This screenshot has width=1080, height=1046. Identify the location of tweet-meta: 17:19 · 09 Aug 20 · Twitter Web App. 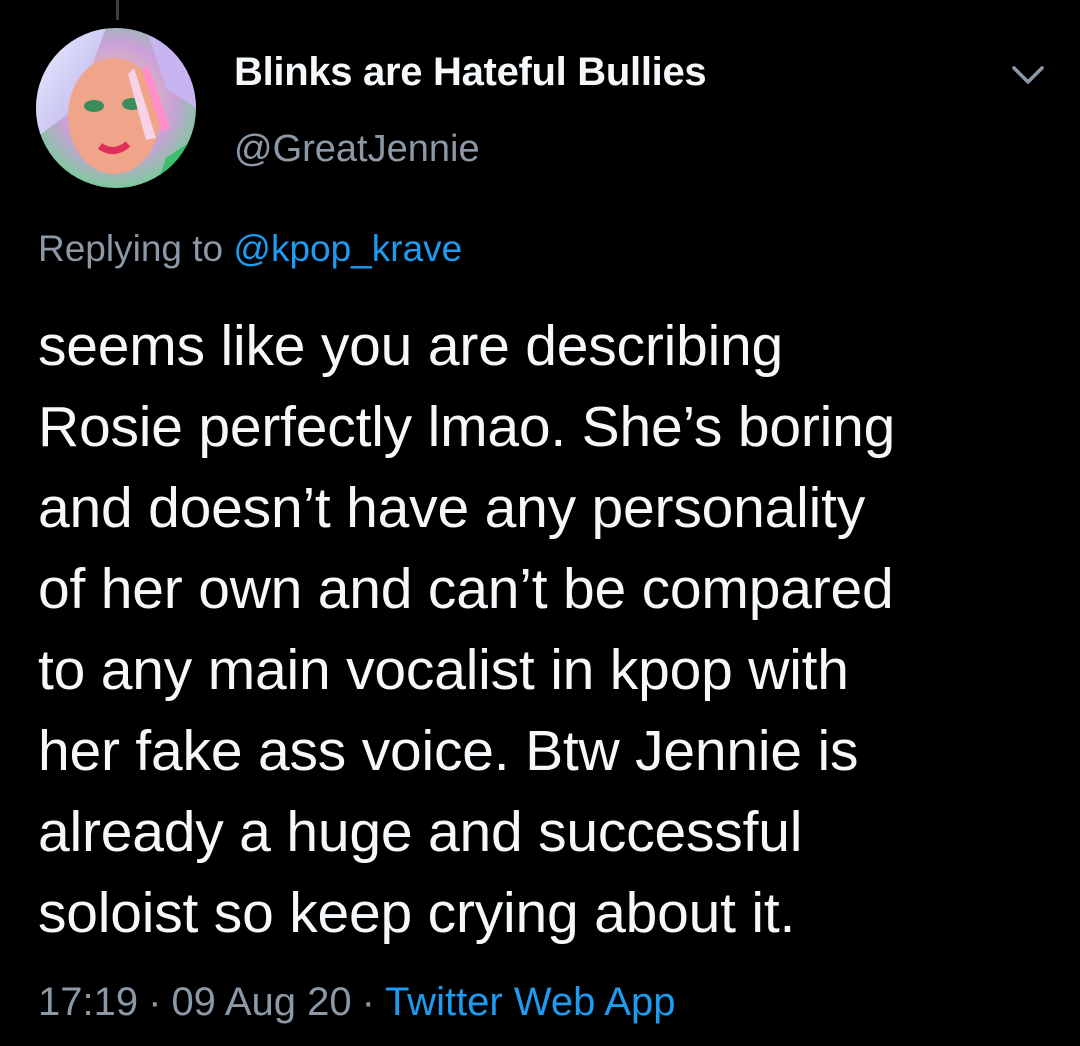
(356, 1002).